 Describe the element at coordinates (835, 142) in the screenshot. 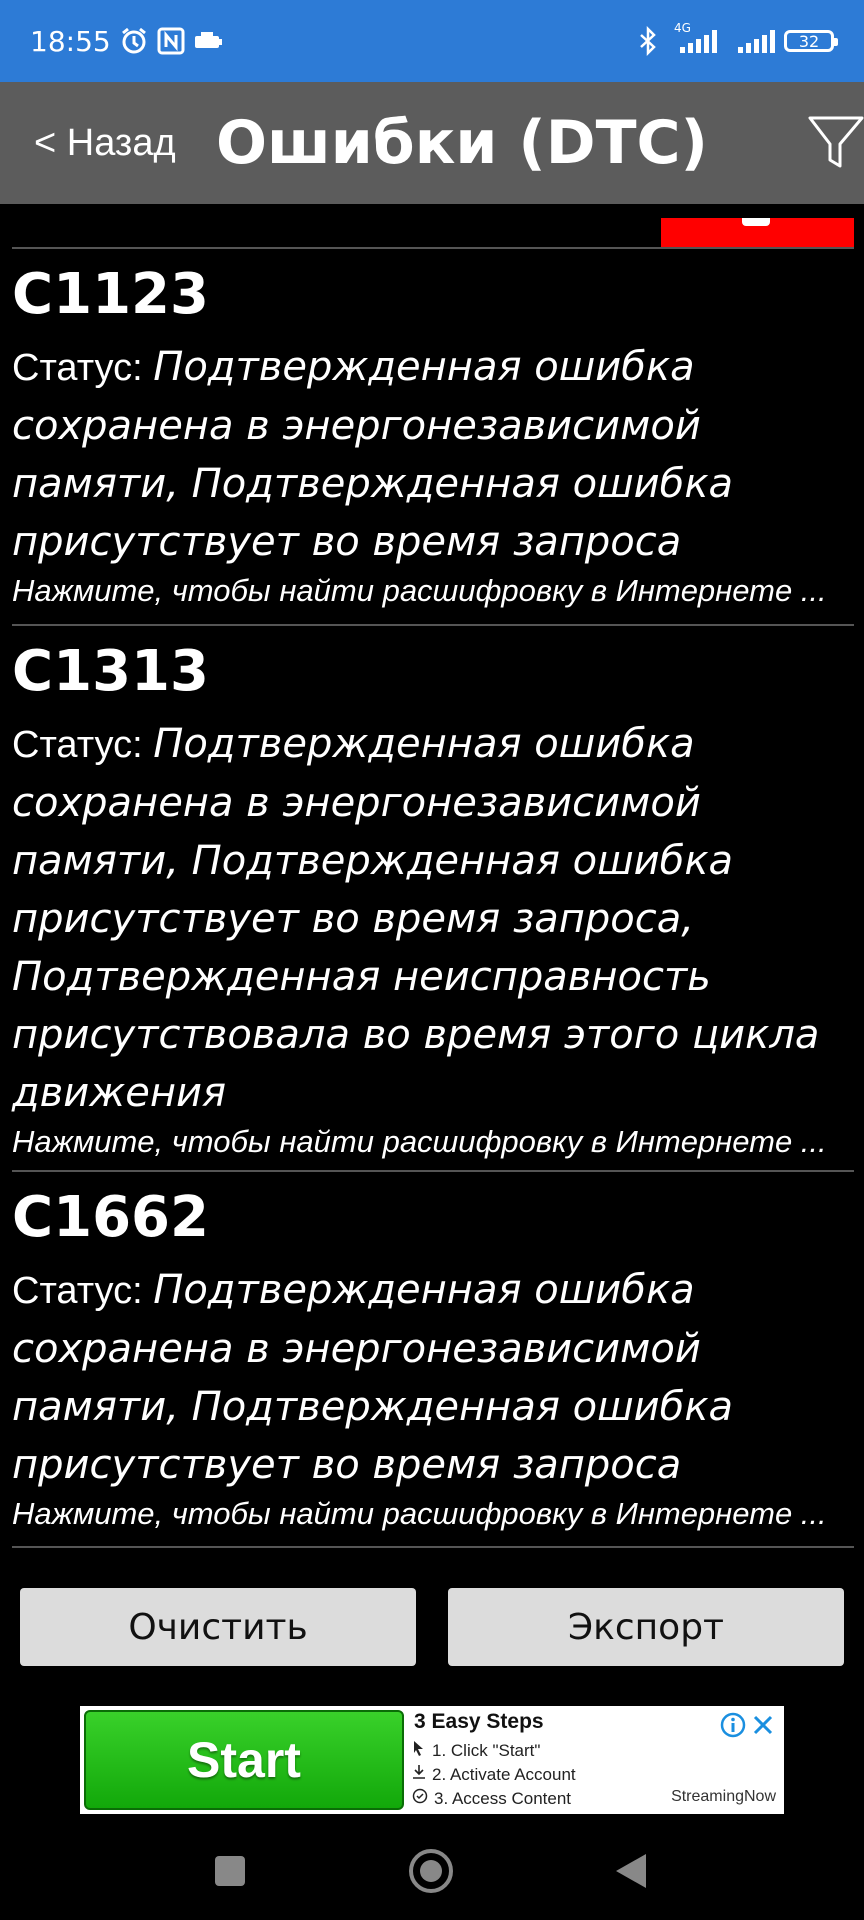

I see `filter-icon` at that location.